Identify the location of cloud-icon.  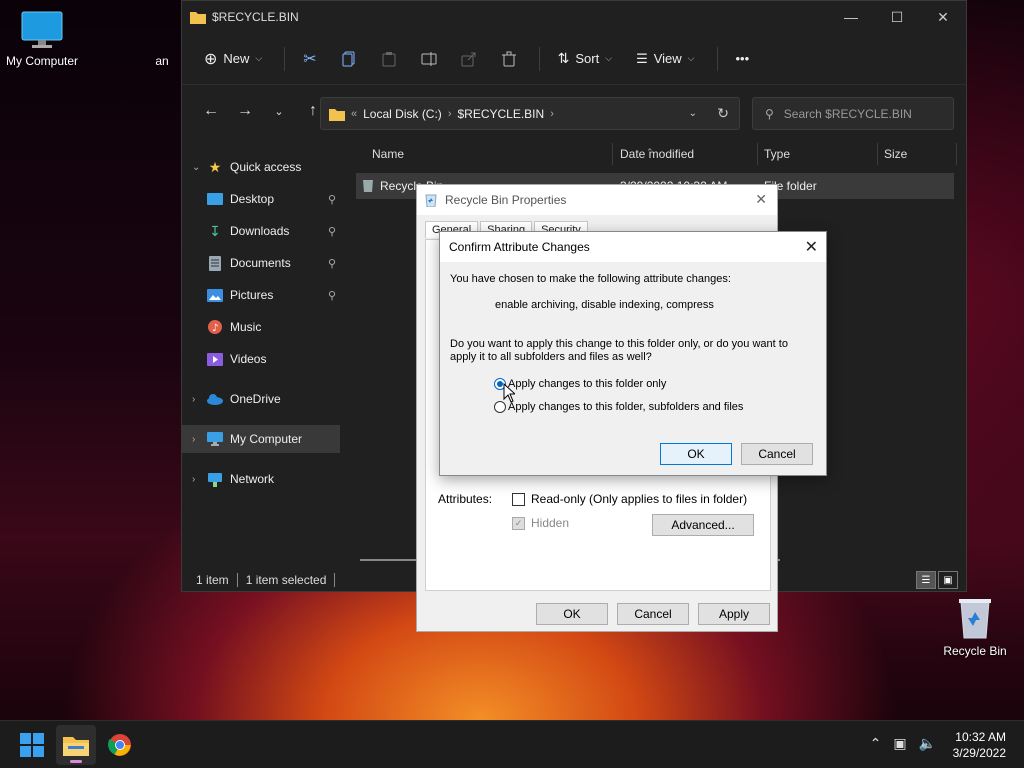
(215, 399).